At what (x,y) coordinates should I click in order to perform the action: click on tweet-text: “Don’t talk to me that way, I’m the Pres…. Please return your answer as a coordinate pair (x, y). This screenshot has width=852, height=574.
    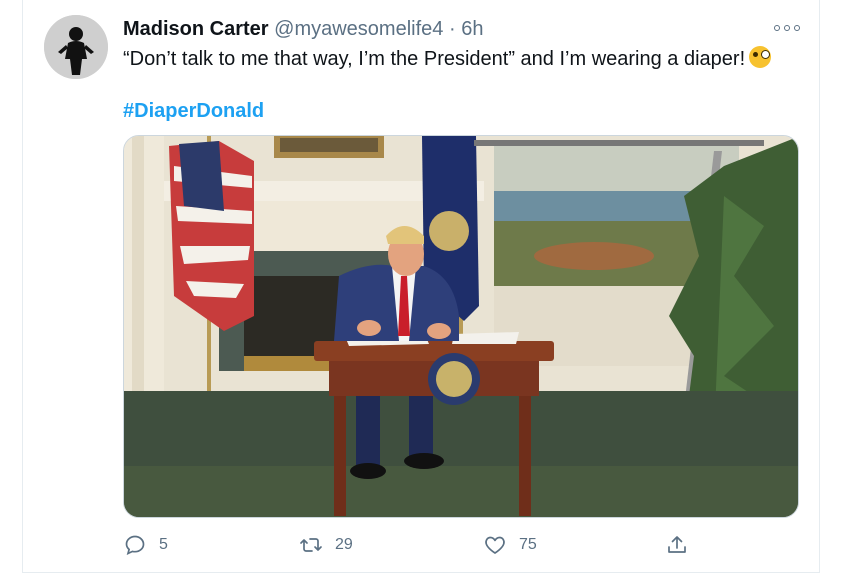
    Looking at the image, I should click on (448, 59).